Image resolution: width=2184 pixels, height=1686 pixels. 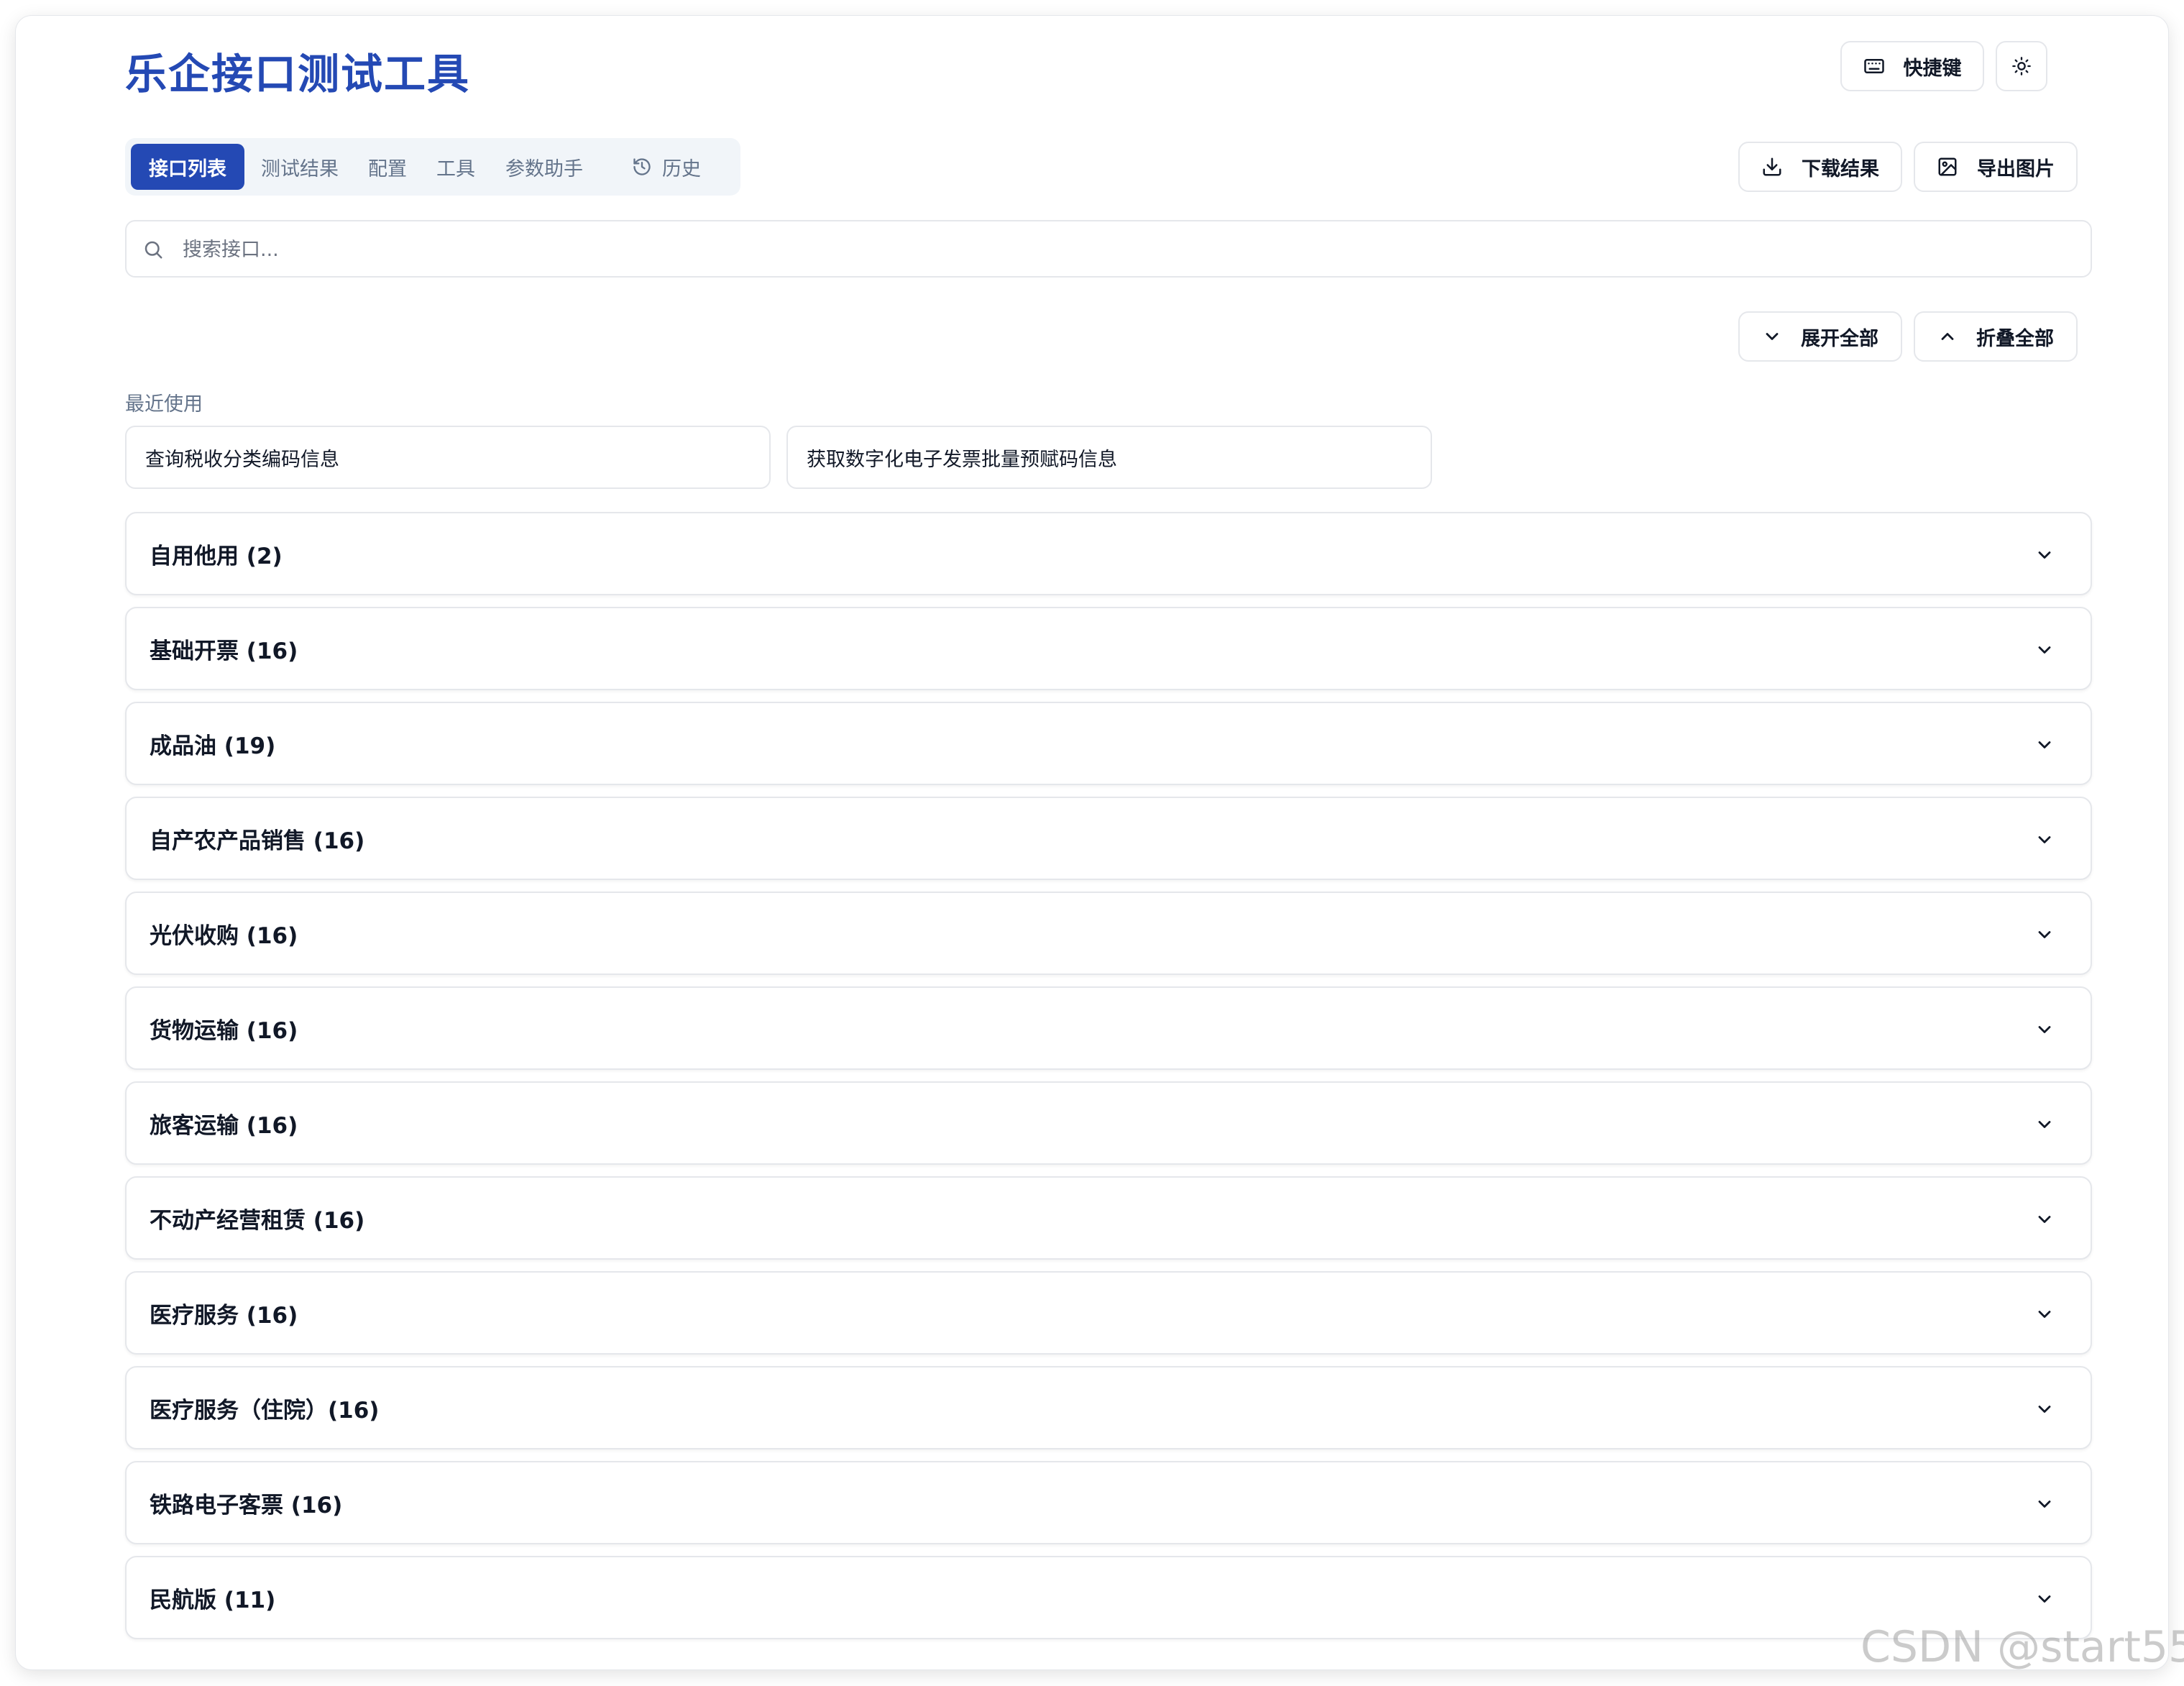 I want to click on recent-item: 获取数字化电子发票批量预赋码信息, so click(x=1109, y=457).